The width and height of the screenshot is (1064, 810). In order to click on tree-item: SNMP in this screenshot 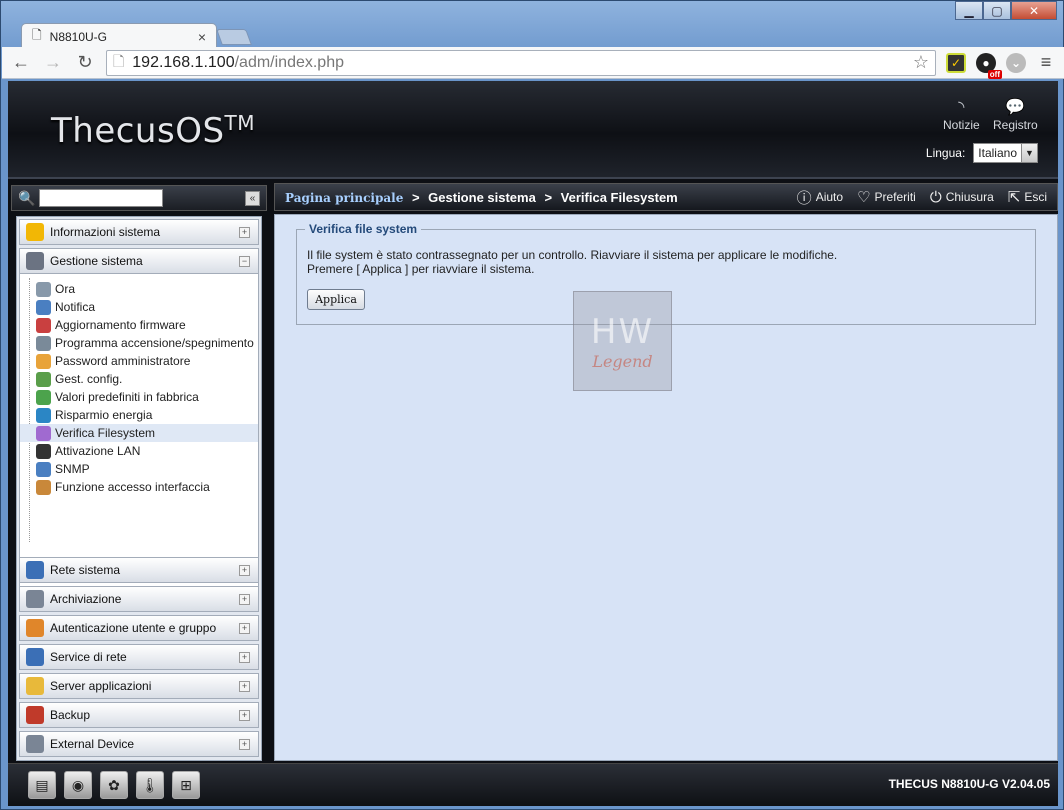, I will do `click(139, 469)`.